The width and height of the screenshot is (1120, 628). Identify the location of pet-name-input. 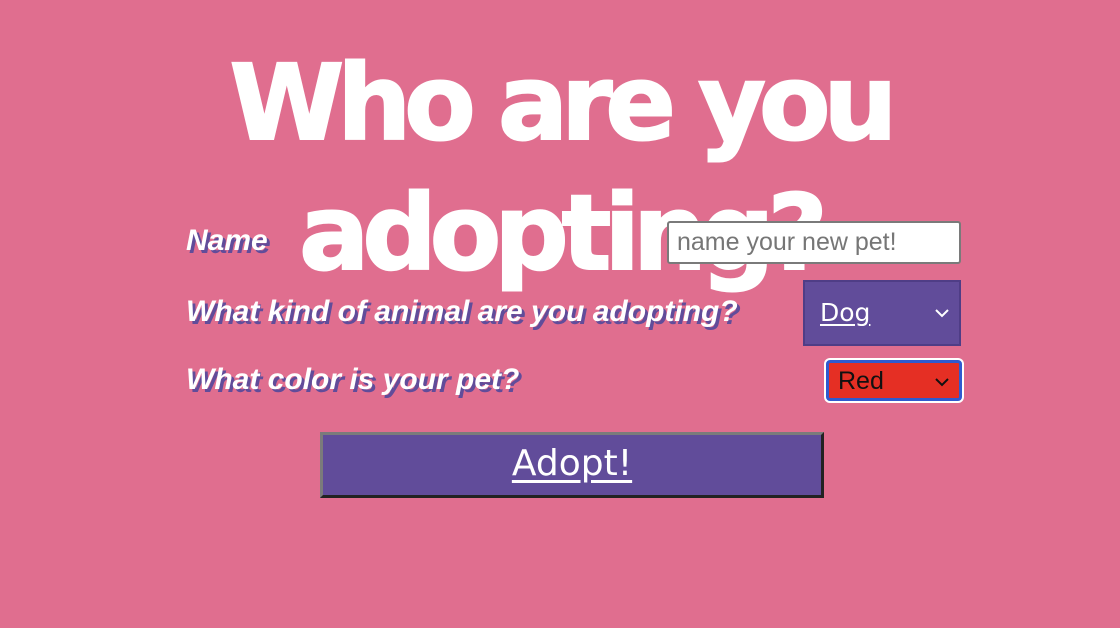
(814, 242).